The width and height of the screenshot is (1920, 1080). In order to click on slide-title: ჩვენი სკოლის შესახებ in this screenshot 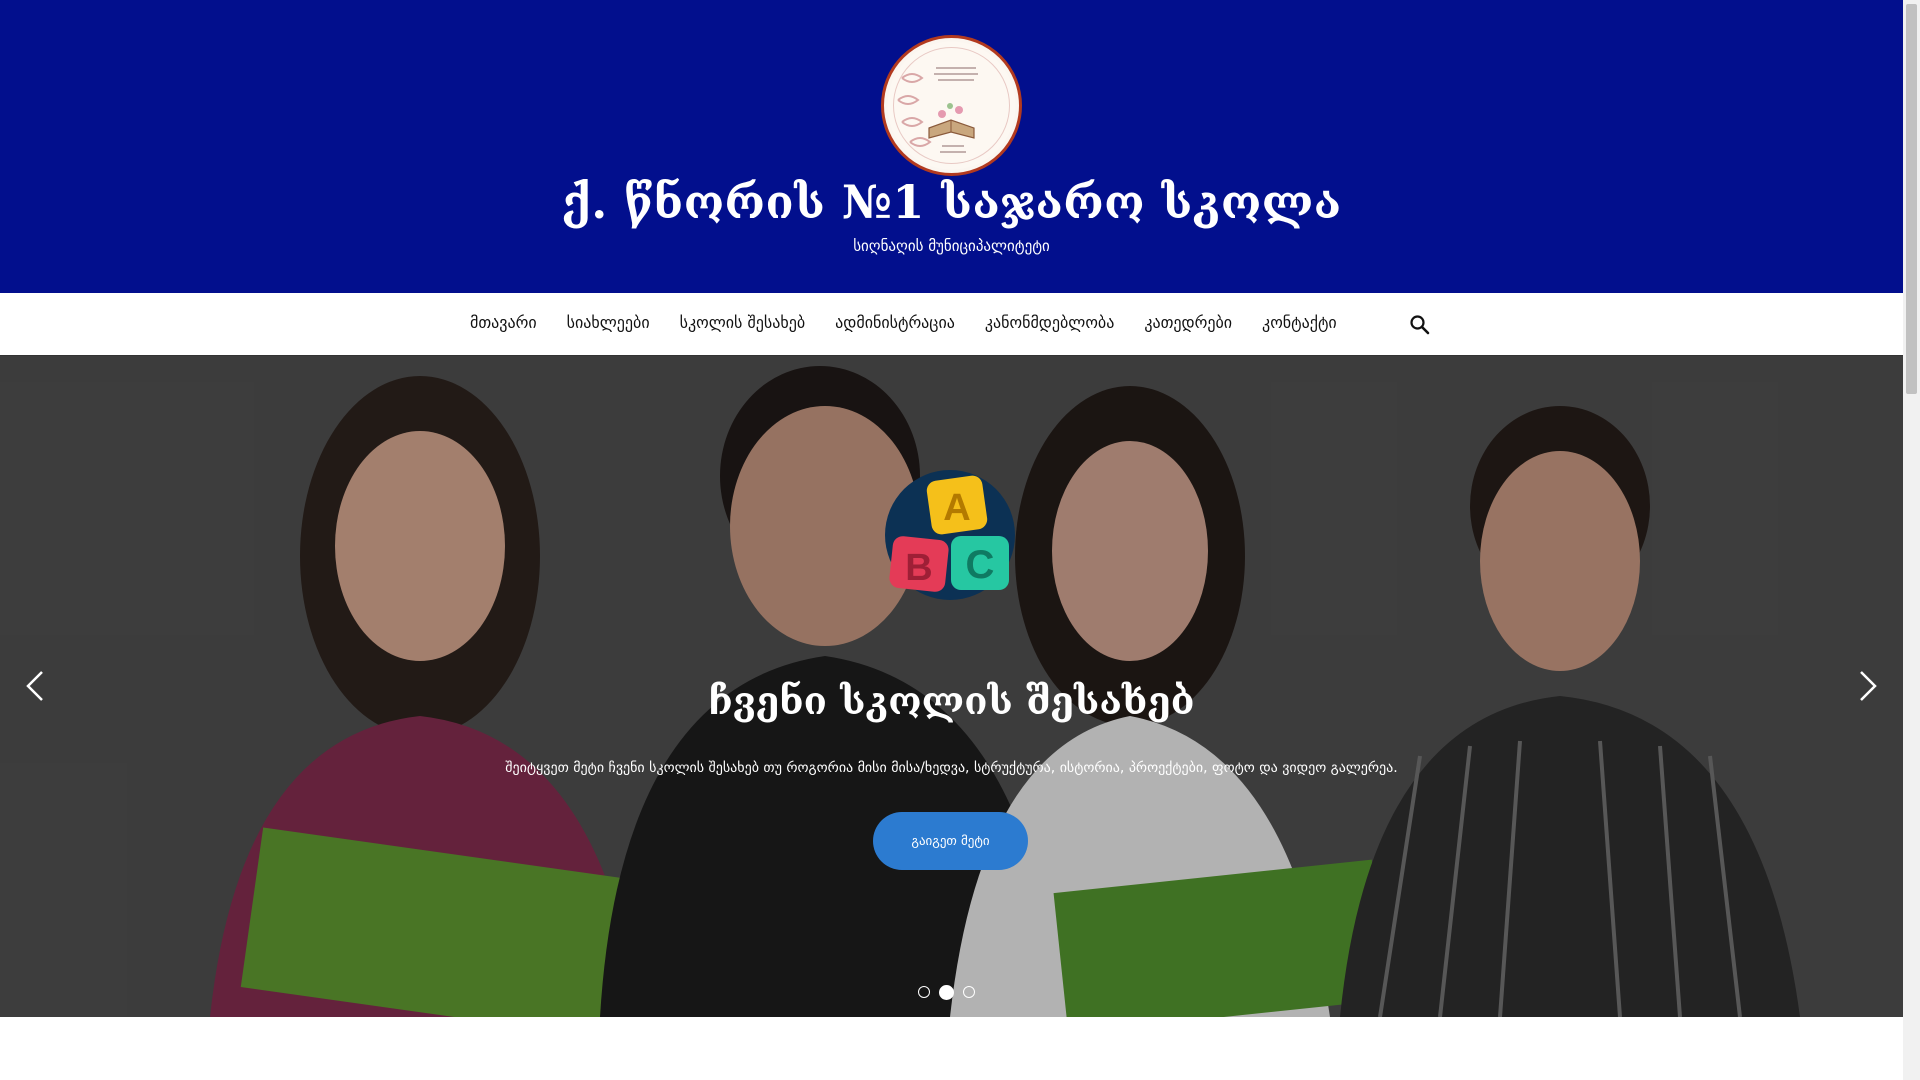, I will do `click(951, 700)`.